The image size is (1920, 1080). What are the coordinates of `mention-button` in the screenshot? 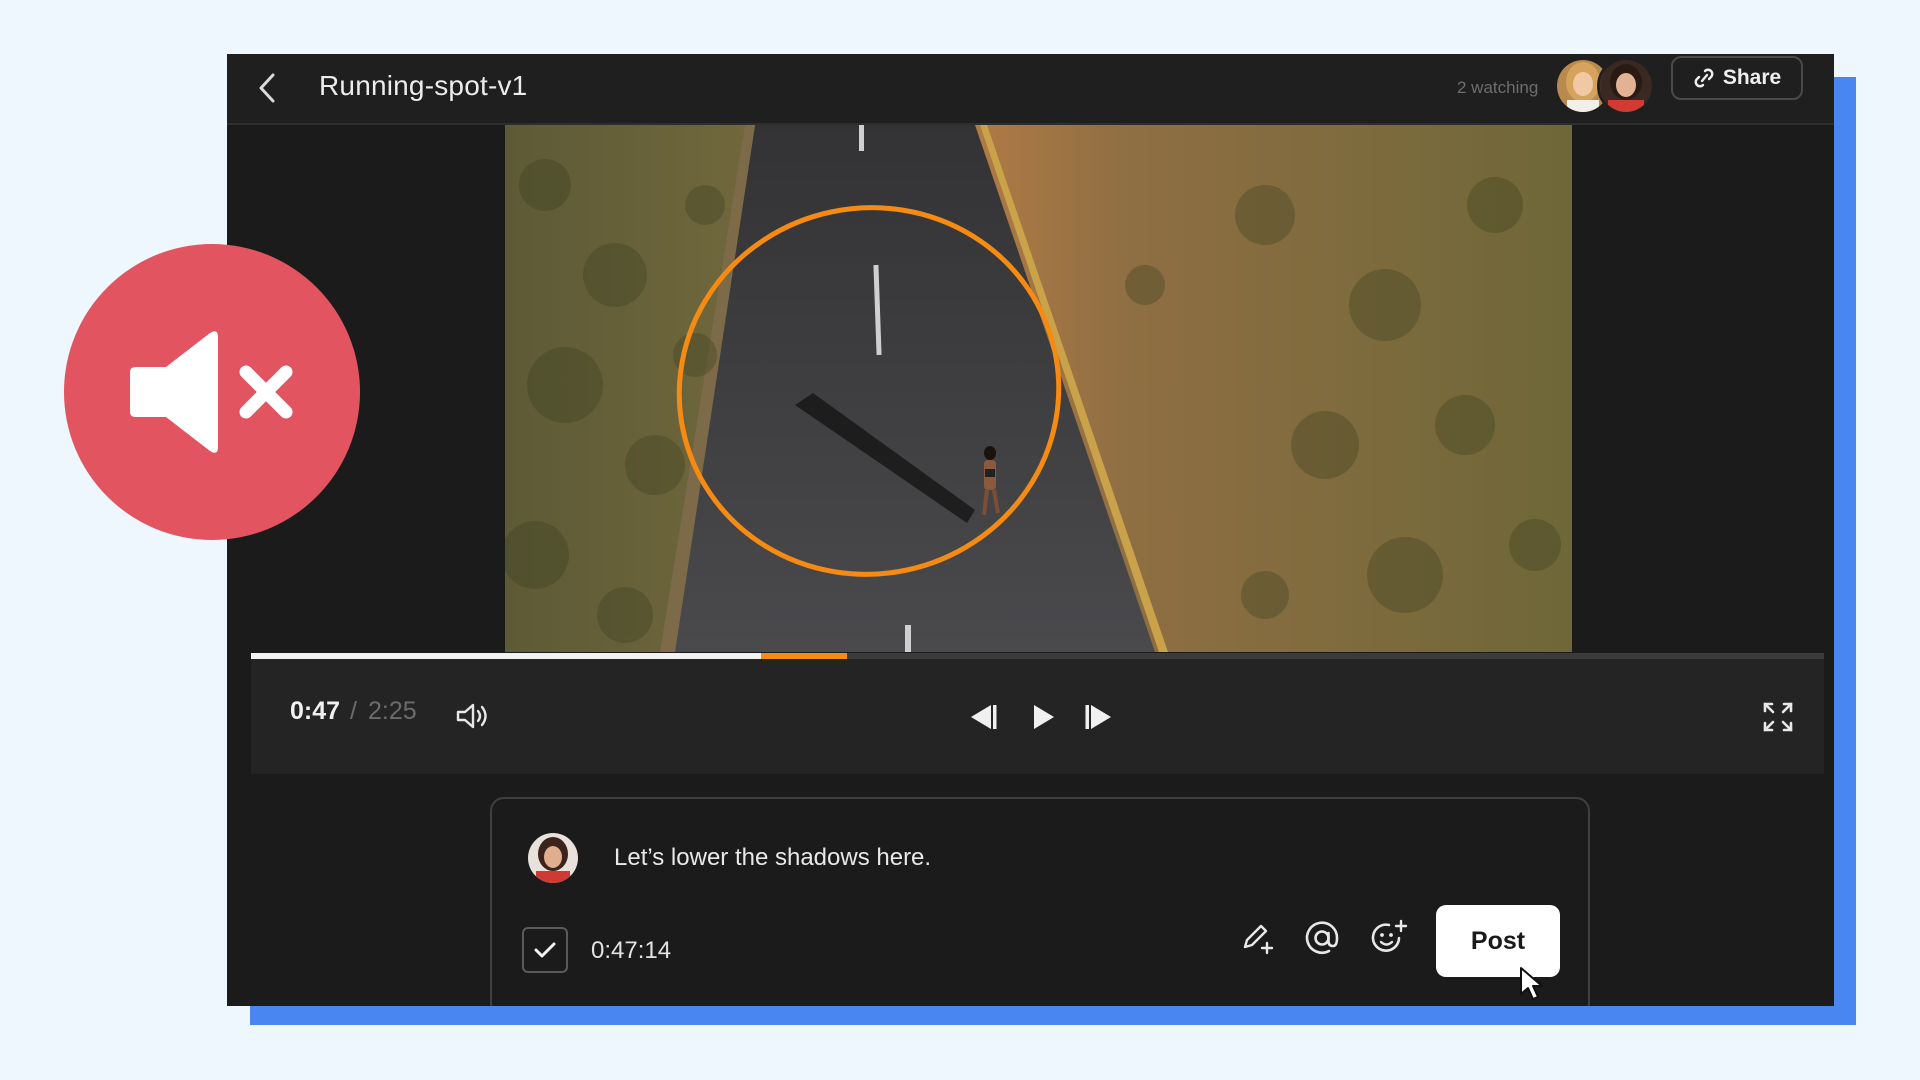 It's located at (1322, 938).